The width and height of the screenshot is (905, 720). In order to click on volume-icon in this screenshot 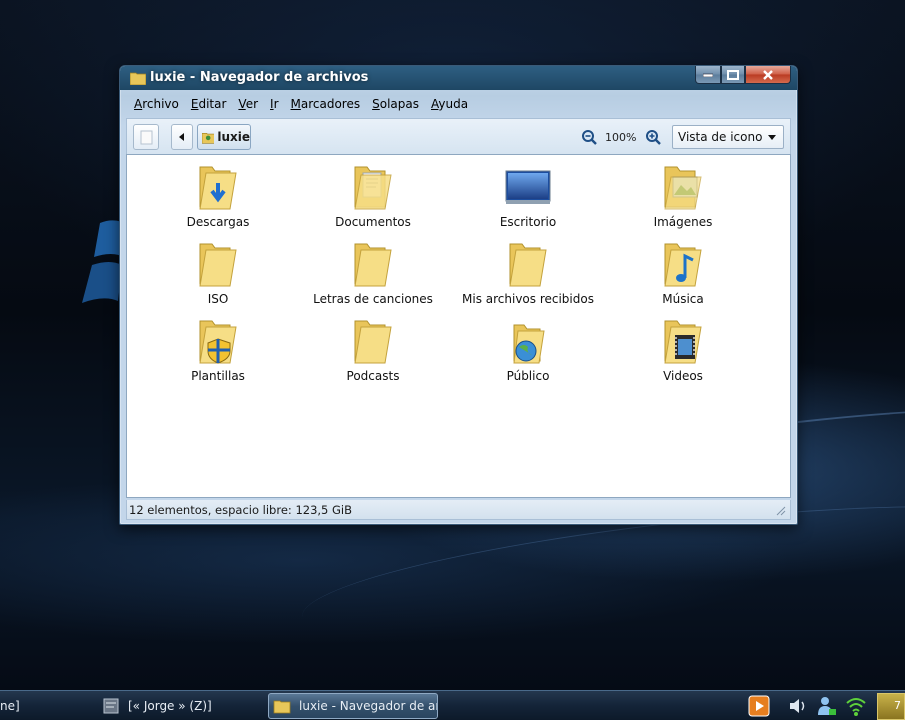, I will do `click(798, 706)`.